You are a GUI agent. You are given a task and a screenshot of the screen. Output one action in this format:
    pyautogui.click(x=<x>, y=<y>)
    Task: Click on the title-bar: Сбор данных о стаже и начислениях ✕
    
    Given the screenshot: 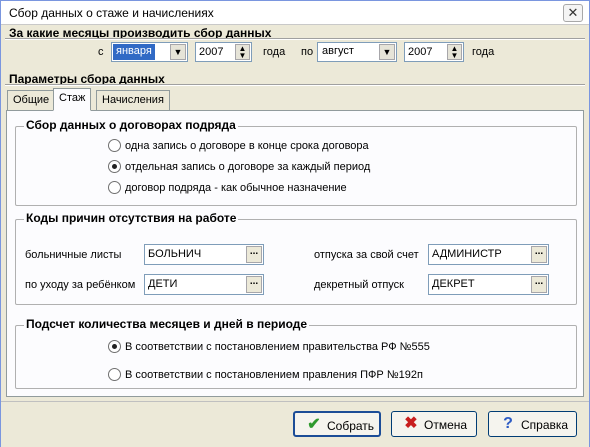 What is the action you would take?
    pyautogui.click(x=295, y=13)
    